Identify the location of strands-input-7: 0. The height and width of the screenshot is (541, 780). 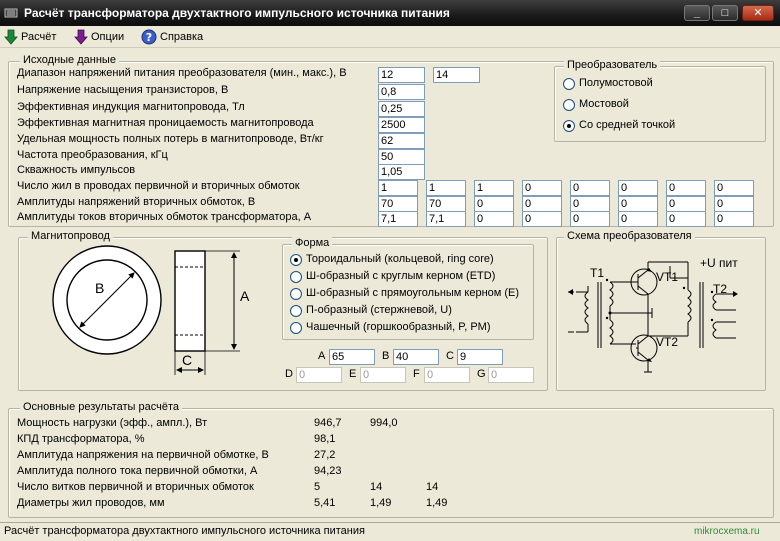
(686, 188).